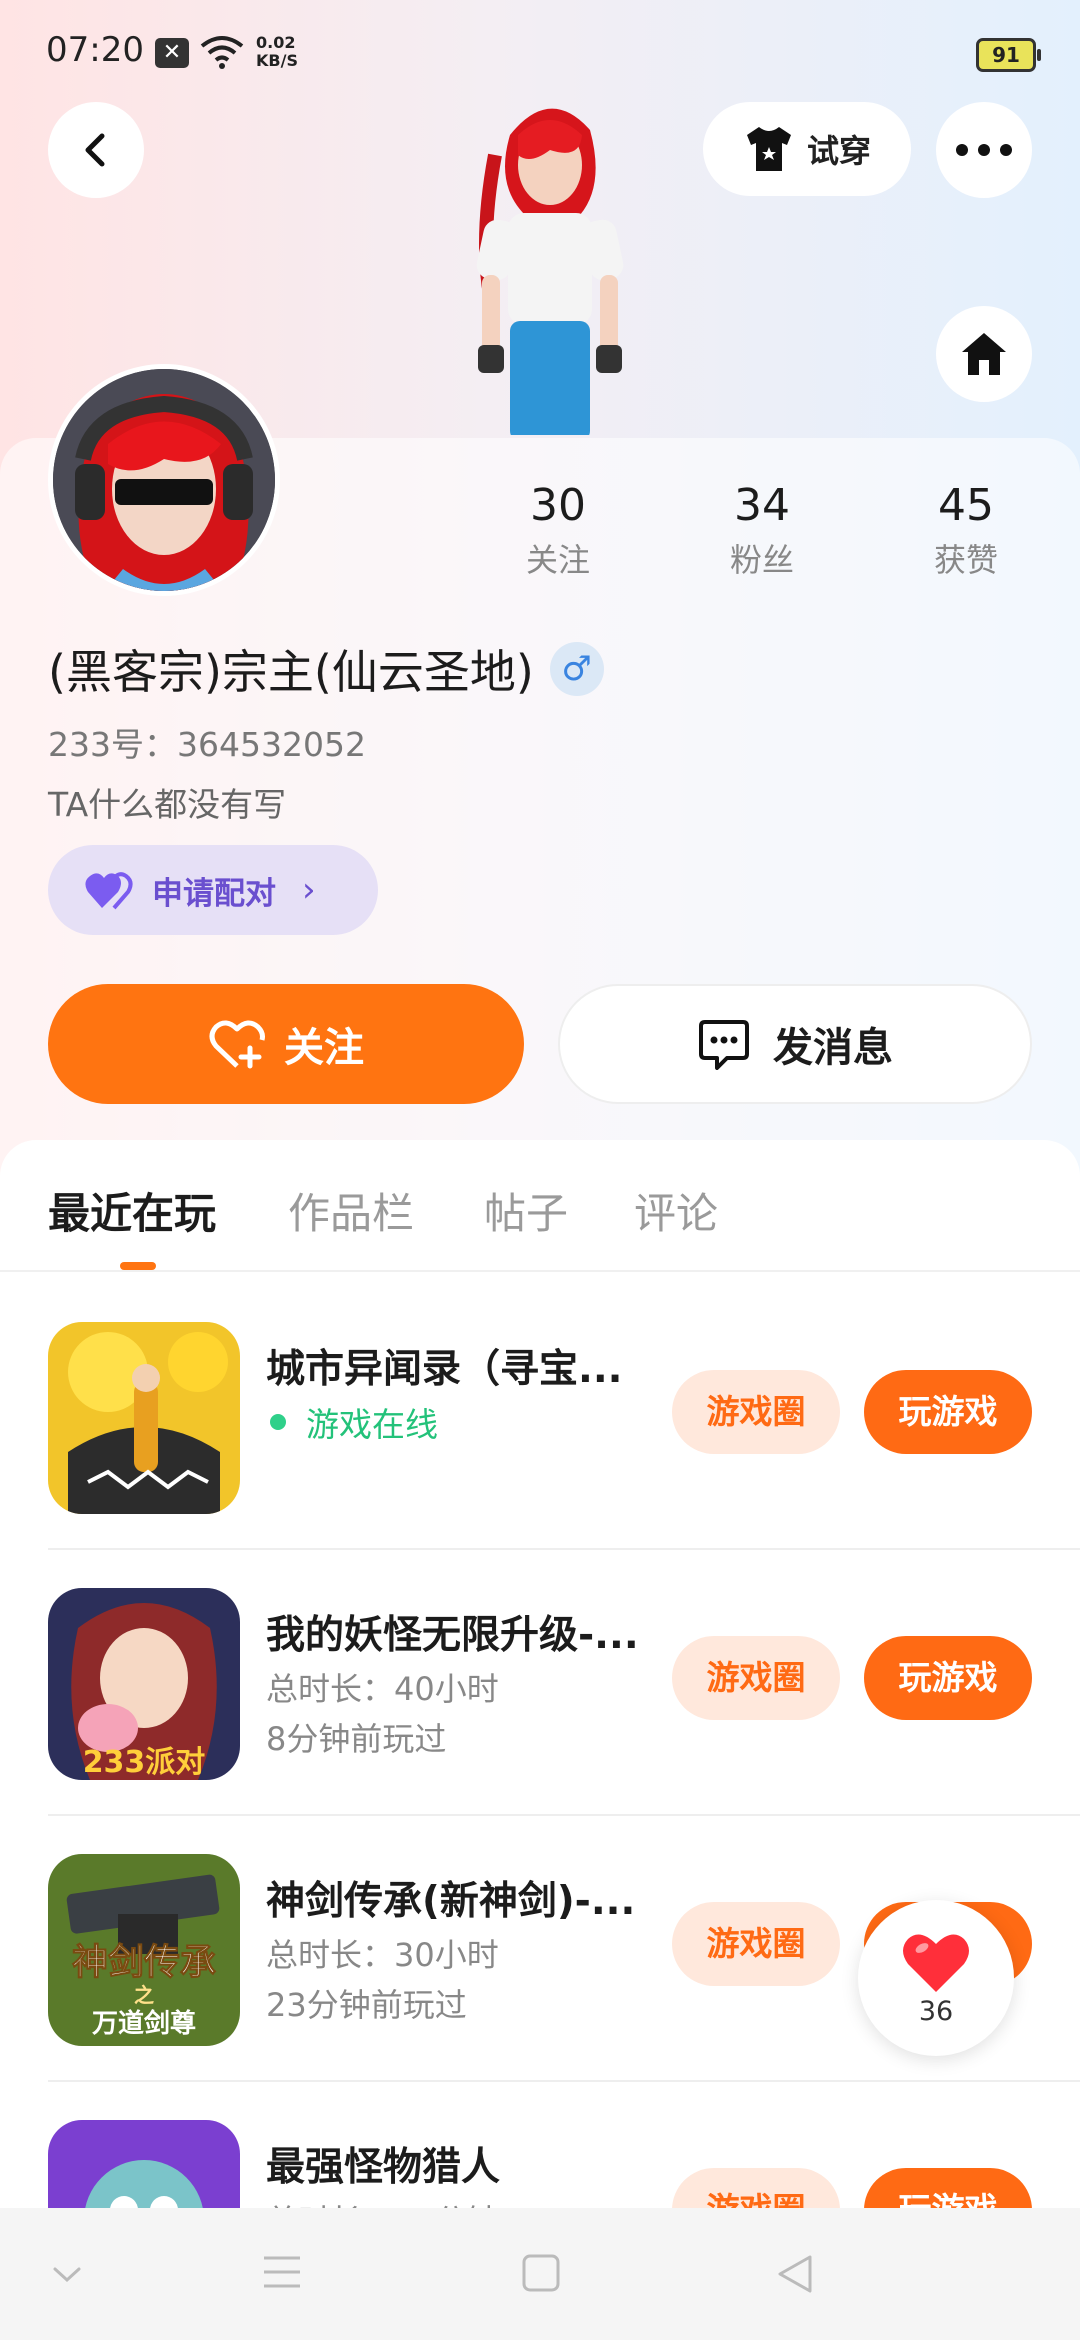  Describe the element at coordinates (356, 1739) in the screenshot. I see `game-last-played: 8分钟前玩过` at that location.